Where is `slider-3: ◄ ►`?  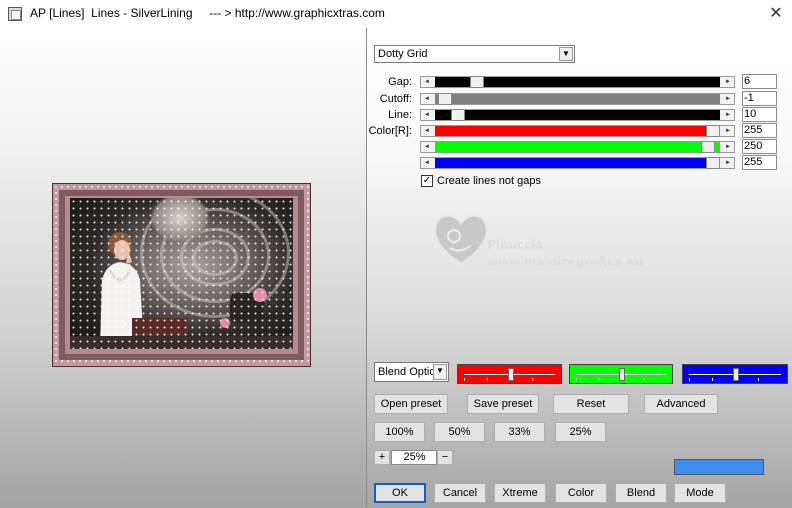
slider-3: ◄ ► is located at coordinates (577, 131).